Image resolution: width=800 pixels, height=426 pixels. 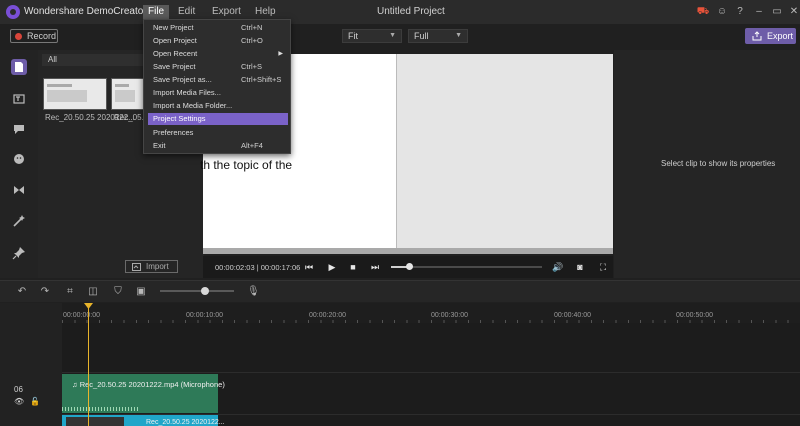 I want to click on timecode: 00:00:02:03 | 00:00:17:06, so click(x=258, y=267).